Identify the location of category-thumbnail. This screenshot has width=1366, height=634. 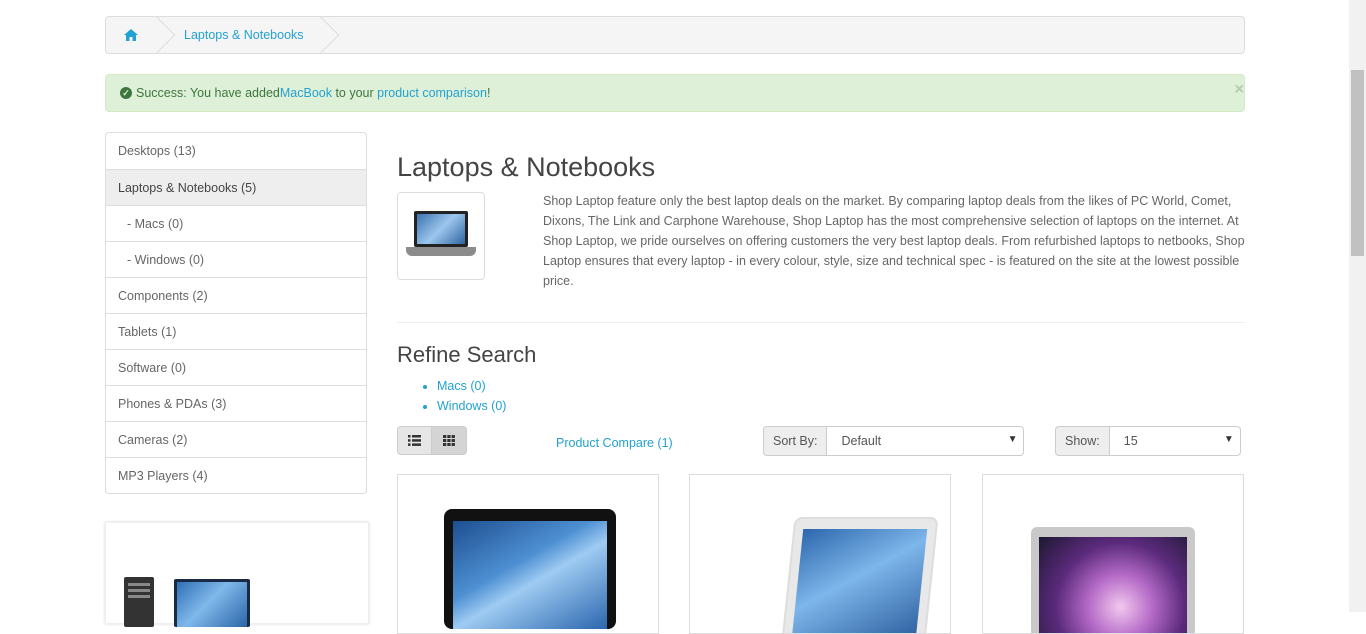
(441, 236).